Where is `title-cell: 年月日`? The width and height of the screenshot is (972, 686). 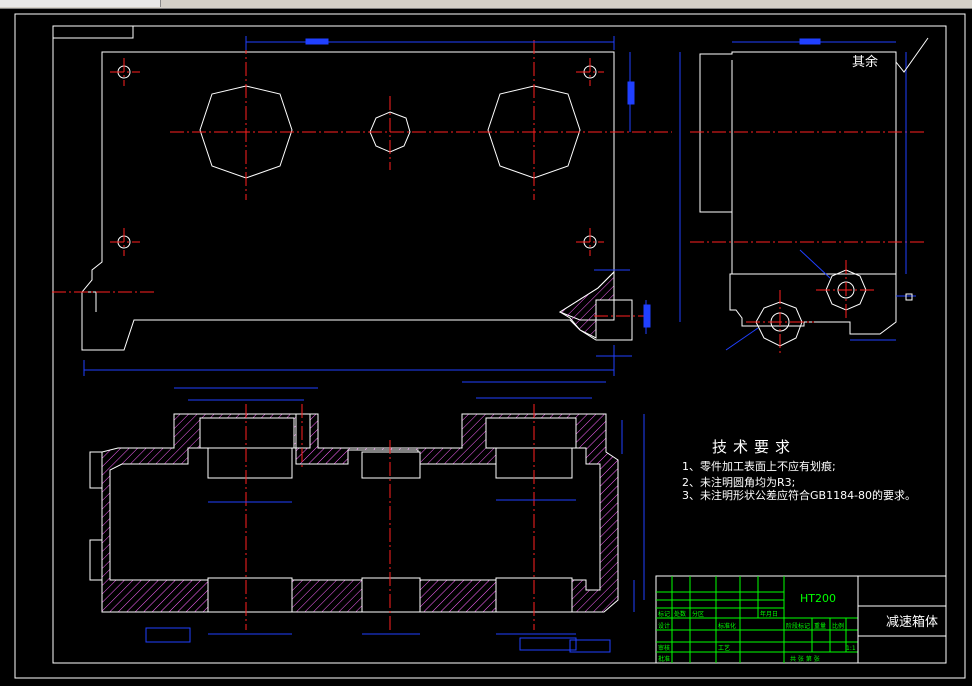
title-cell: 年月日 is located at coordinates (769, 614).